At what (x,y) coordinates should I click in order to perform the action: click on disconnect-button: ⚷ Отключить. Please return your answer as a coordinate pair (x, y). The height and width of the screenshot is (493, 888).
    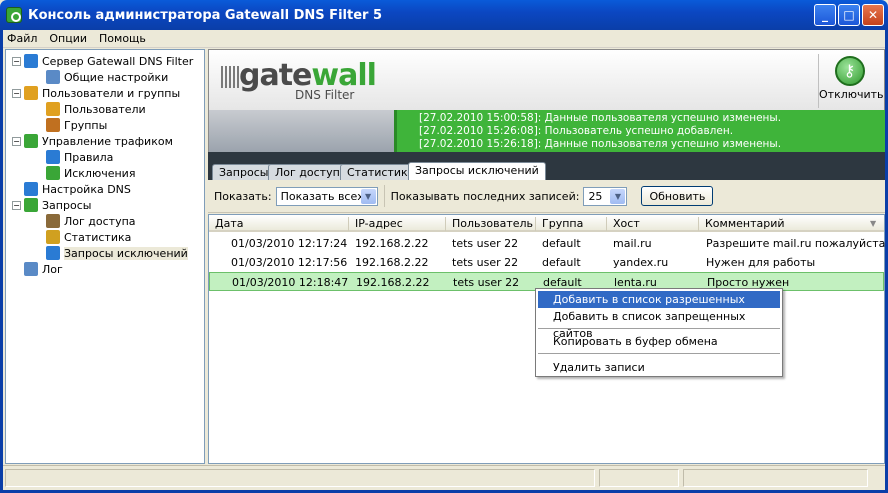
    Looking at the image, I should click on (851, 81).